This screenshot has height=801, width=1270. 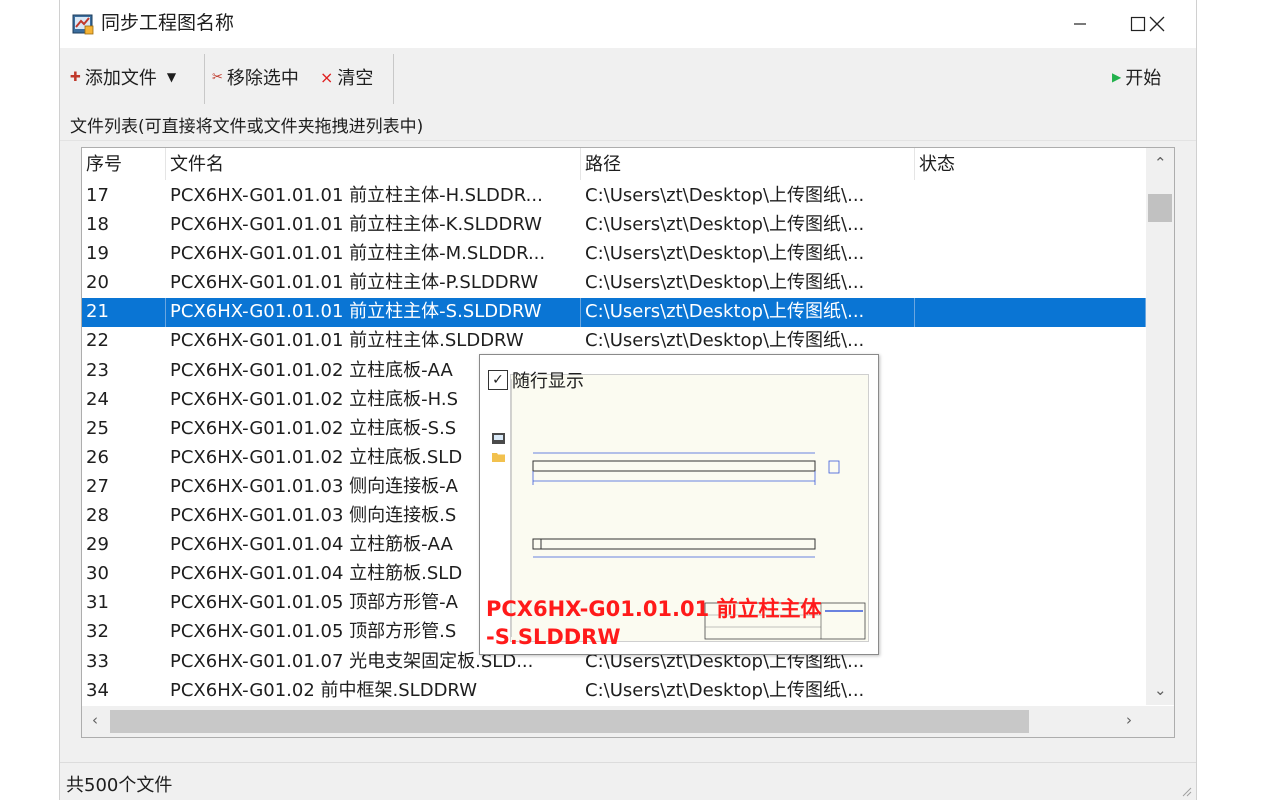 I want to click on cell-index: 19, so click(x=97, y=254).